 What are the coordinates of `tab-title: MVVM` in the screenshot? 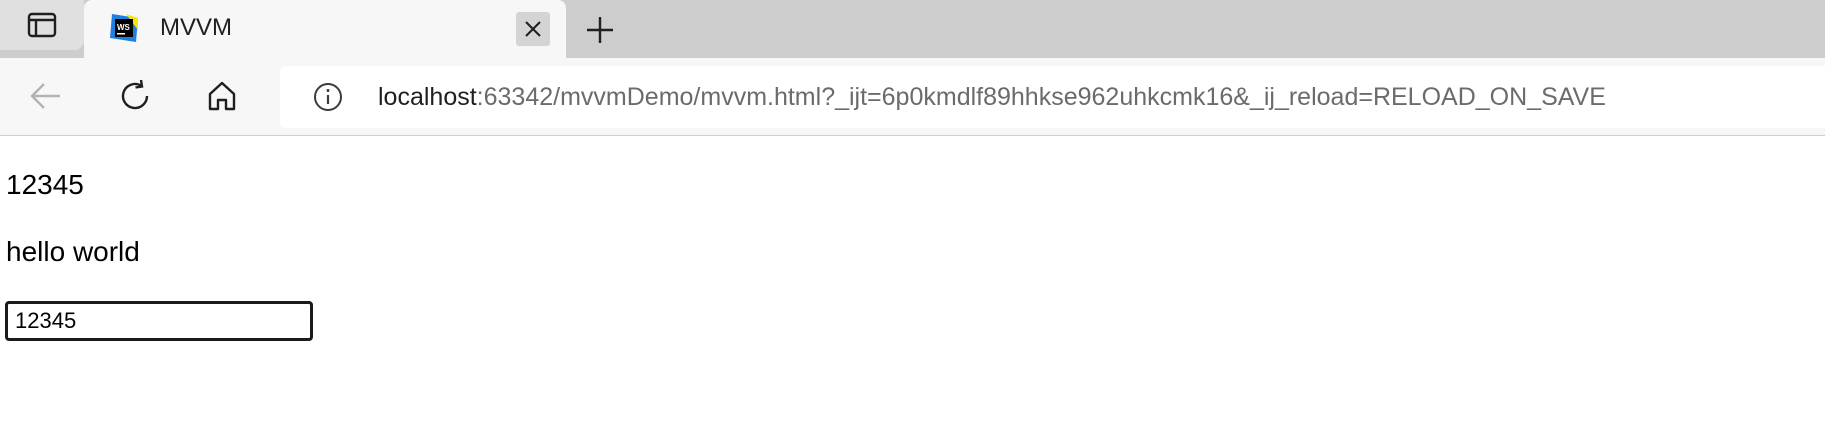 It's located at (196, 27).